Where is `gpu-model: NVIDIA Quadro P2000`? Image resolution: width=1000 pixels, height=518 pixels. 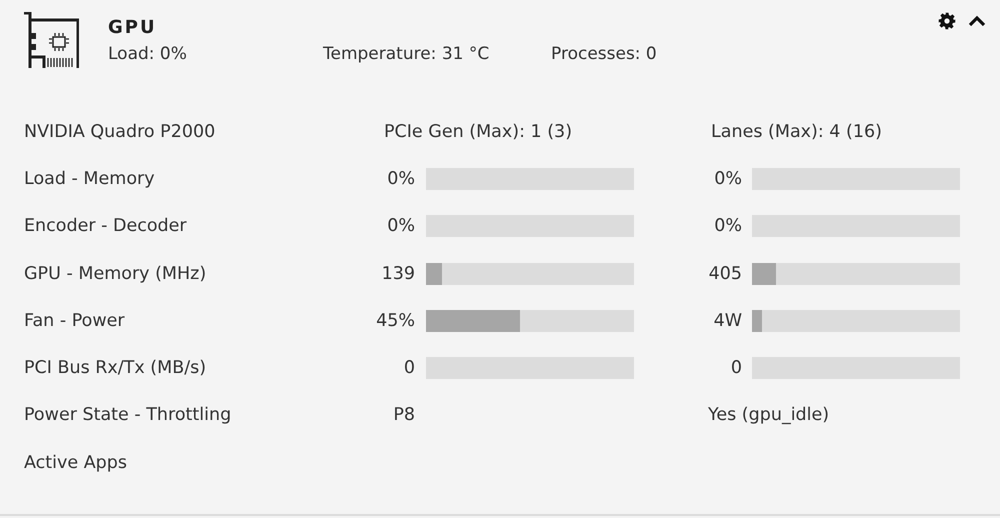
gpu-model: NVIDIA Quadro P2000 is located at coordinates (120, 132).